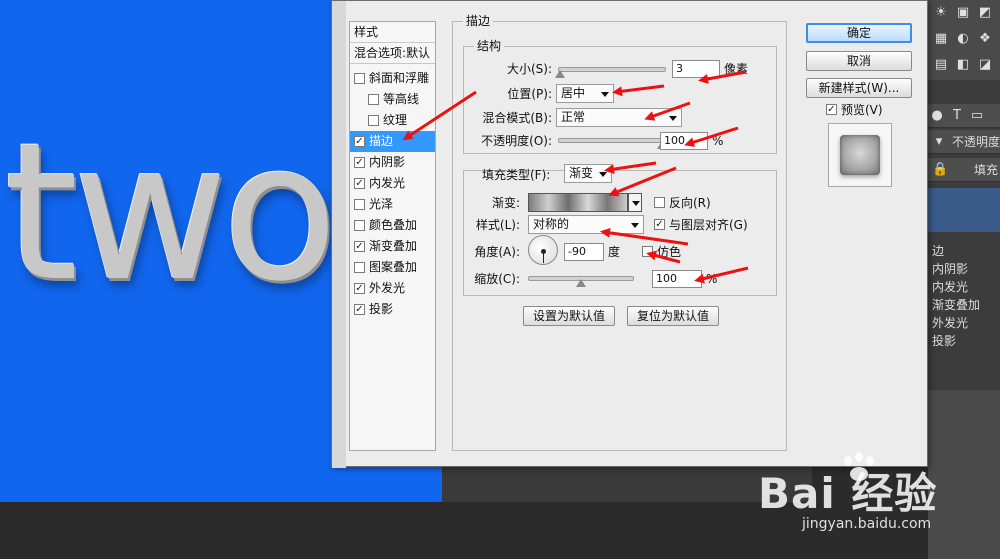  What do you see at coordinates (635, 202) in the screenshot?
I see `gradient-picker-button` at bounding box center [635, 202].